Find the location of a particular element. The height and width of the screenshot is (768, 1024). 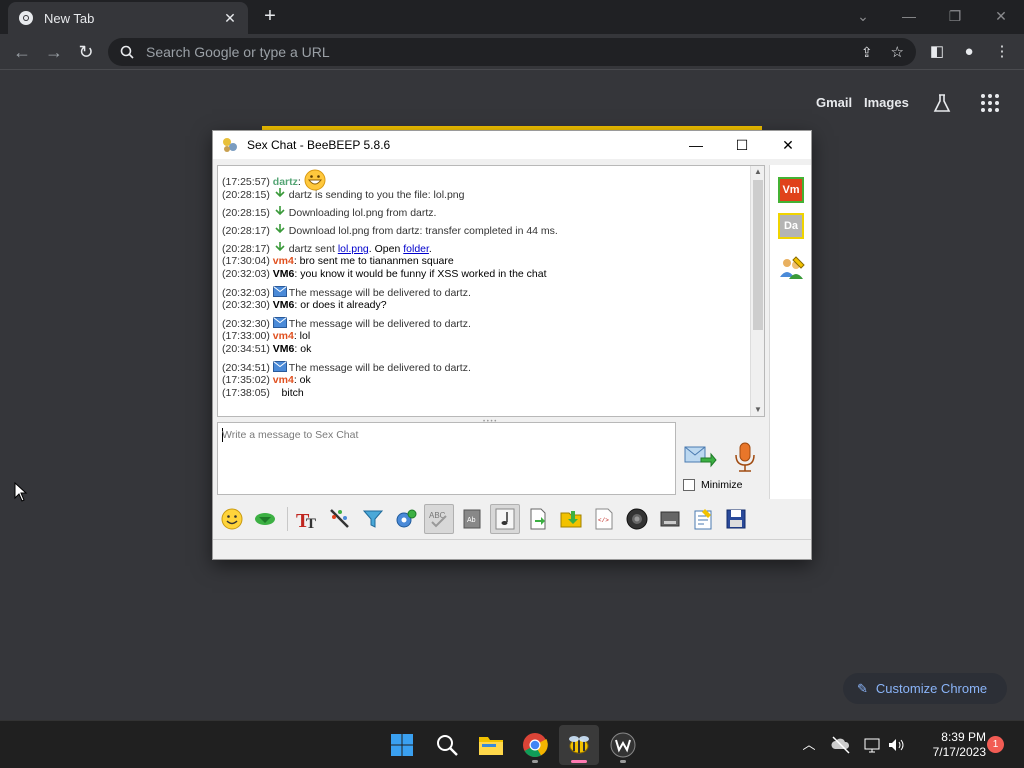

profile-icon: ● is located at coordinates (969, 52).